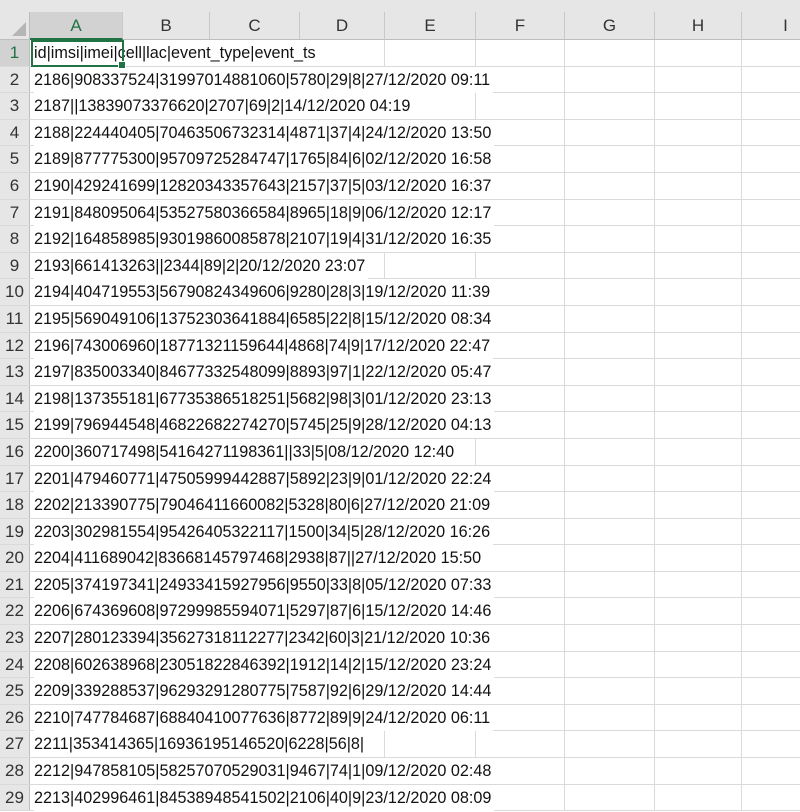 Image resolution: width=800 pixels, height=812 pixels. What do you see at coordinates (15, 584) in the screenshot?
I see `row-header: 21` at bounding box center [15, 584].